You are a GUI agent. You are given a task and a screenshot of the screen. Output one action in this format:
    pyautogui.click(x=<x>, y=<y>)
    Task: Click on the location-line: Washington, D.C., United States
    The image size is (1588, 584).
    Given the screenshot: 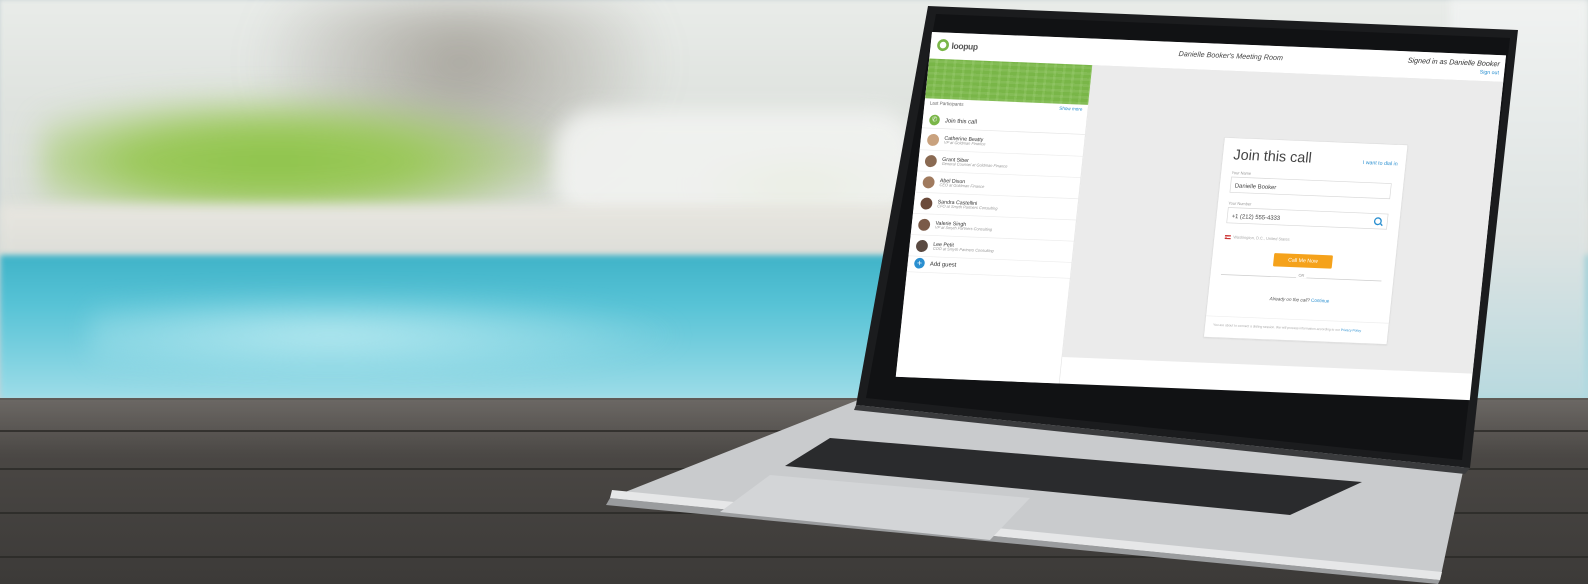 What is the action you would take?
    pyautogui.click(x=1257, y=239)
    